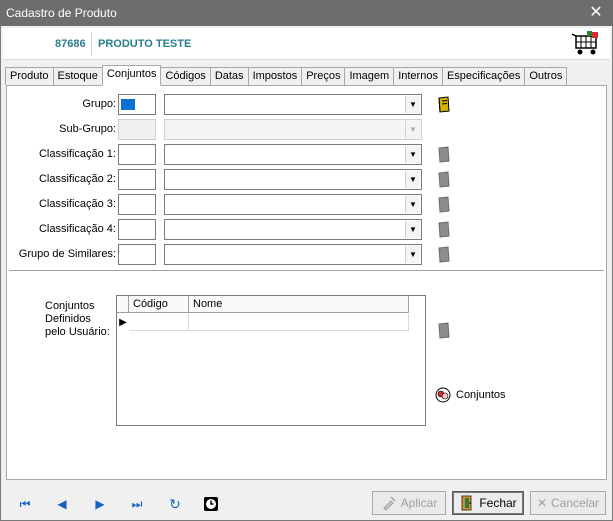  What do you see at coordinates (77, 179) in the screenshot?
I see `classificacao-2-label: Classificação 2:` at bounding box center [77, 179].